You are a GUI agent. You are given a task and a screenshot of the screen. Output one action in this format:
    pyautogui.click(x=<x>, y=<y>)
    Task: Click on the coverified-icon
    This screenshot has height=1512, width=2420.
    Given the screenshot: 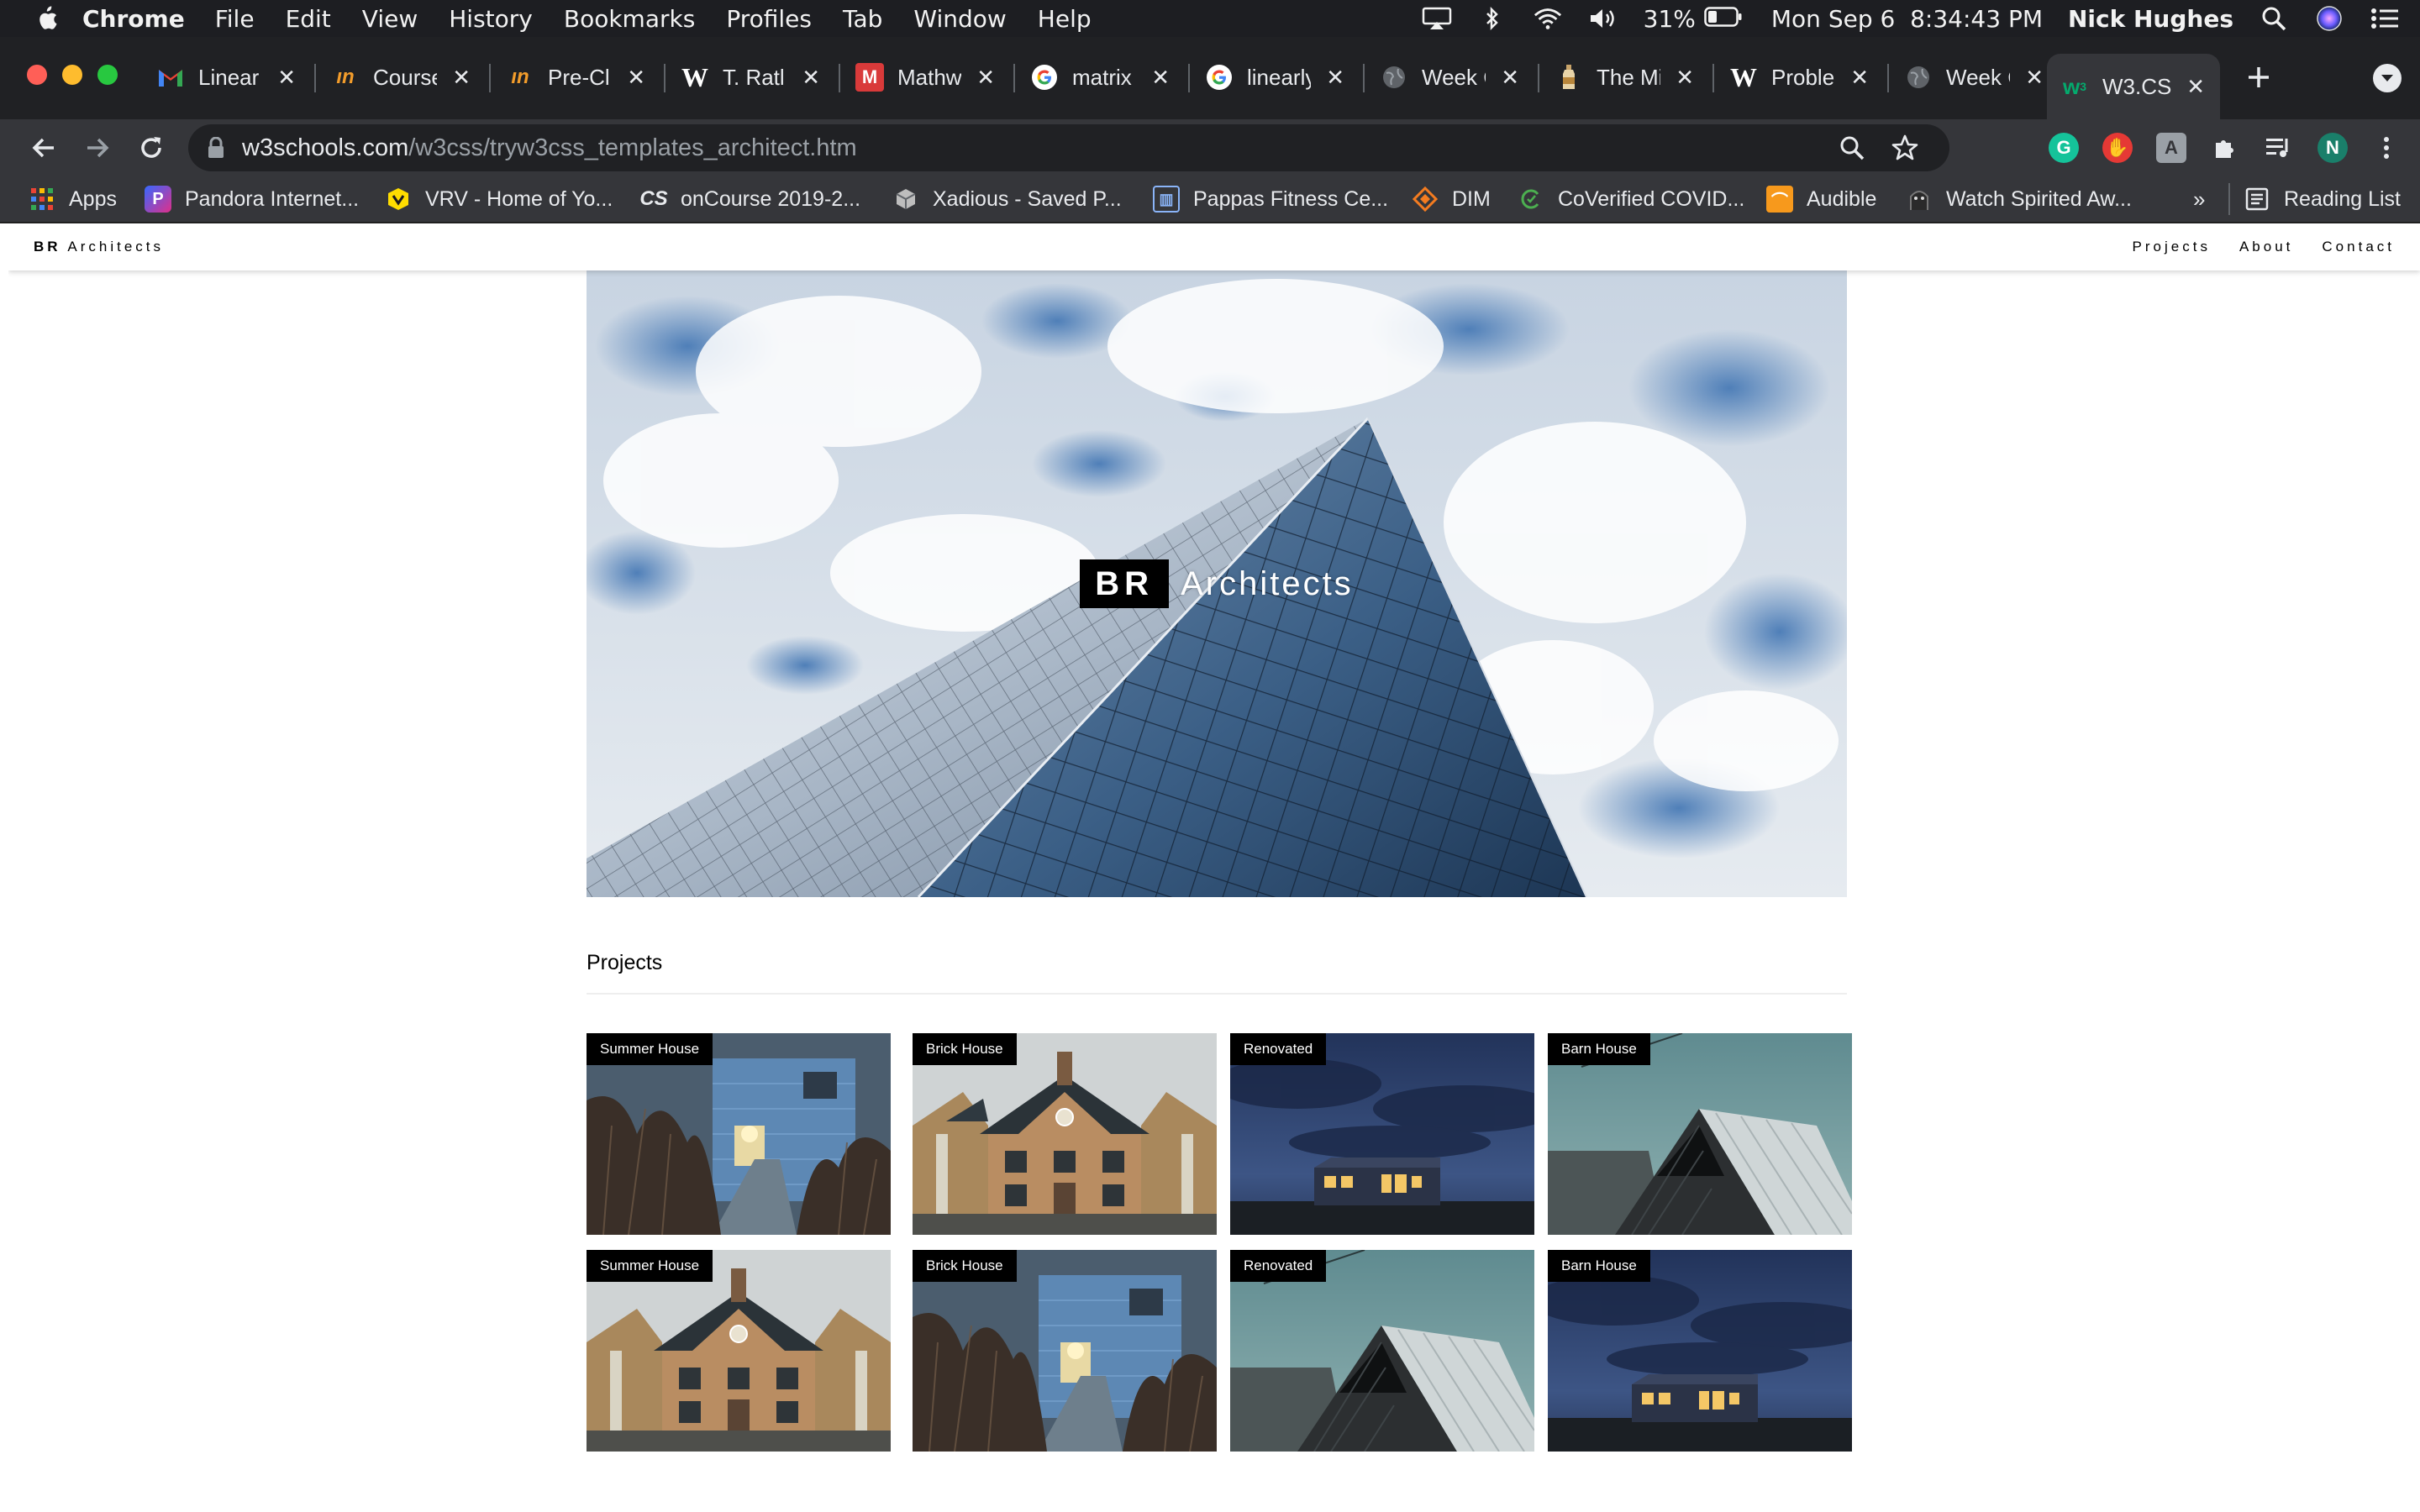 What is the action you would take?
    pyautogui.click(x=1531, y=199)
    